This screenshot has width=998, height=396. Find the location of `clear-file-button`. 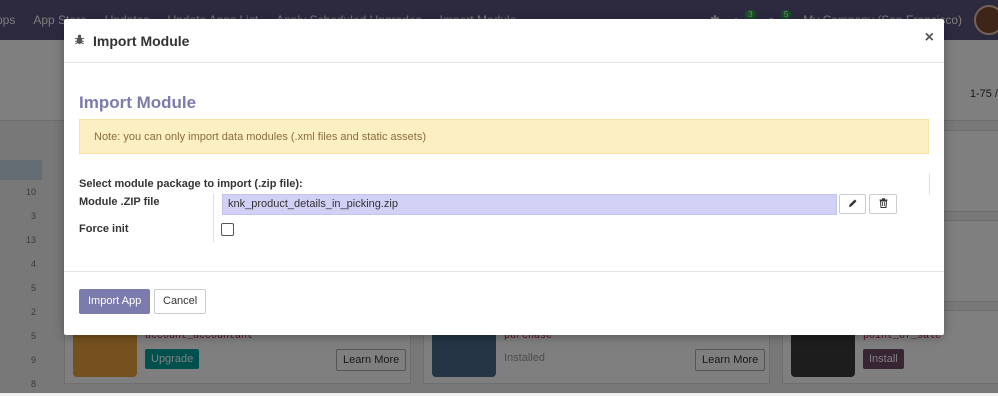

clear-file-button is located at coordinates (883, 204).